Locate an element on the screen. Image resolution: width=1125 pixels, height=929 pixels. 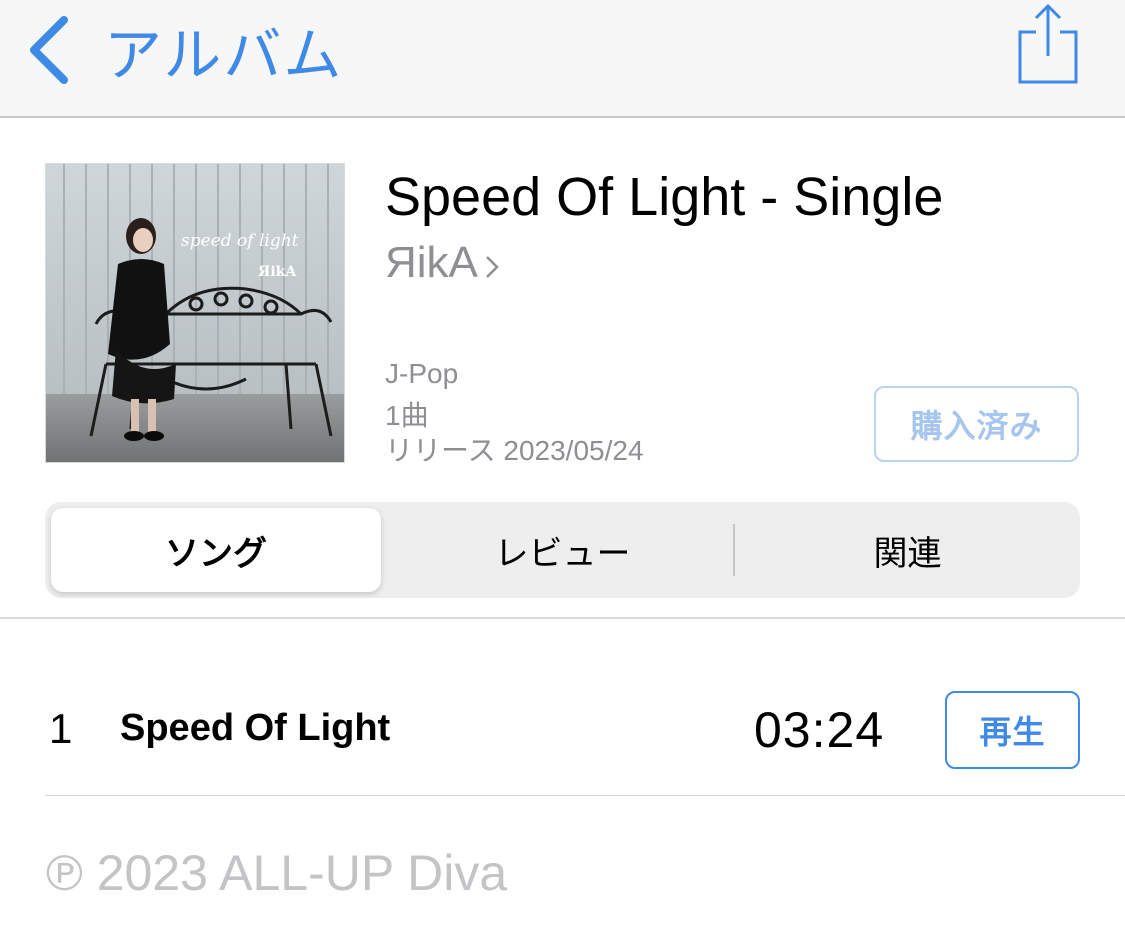
album-track-count: 1曲 is located at coordinates (407, 415).